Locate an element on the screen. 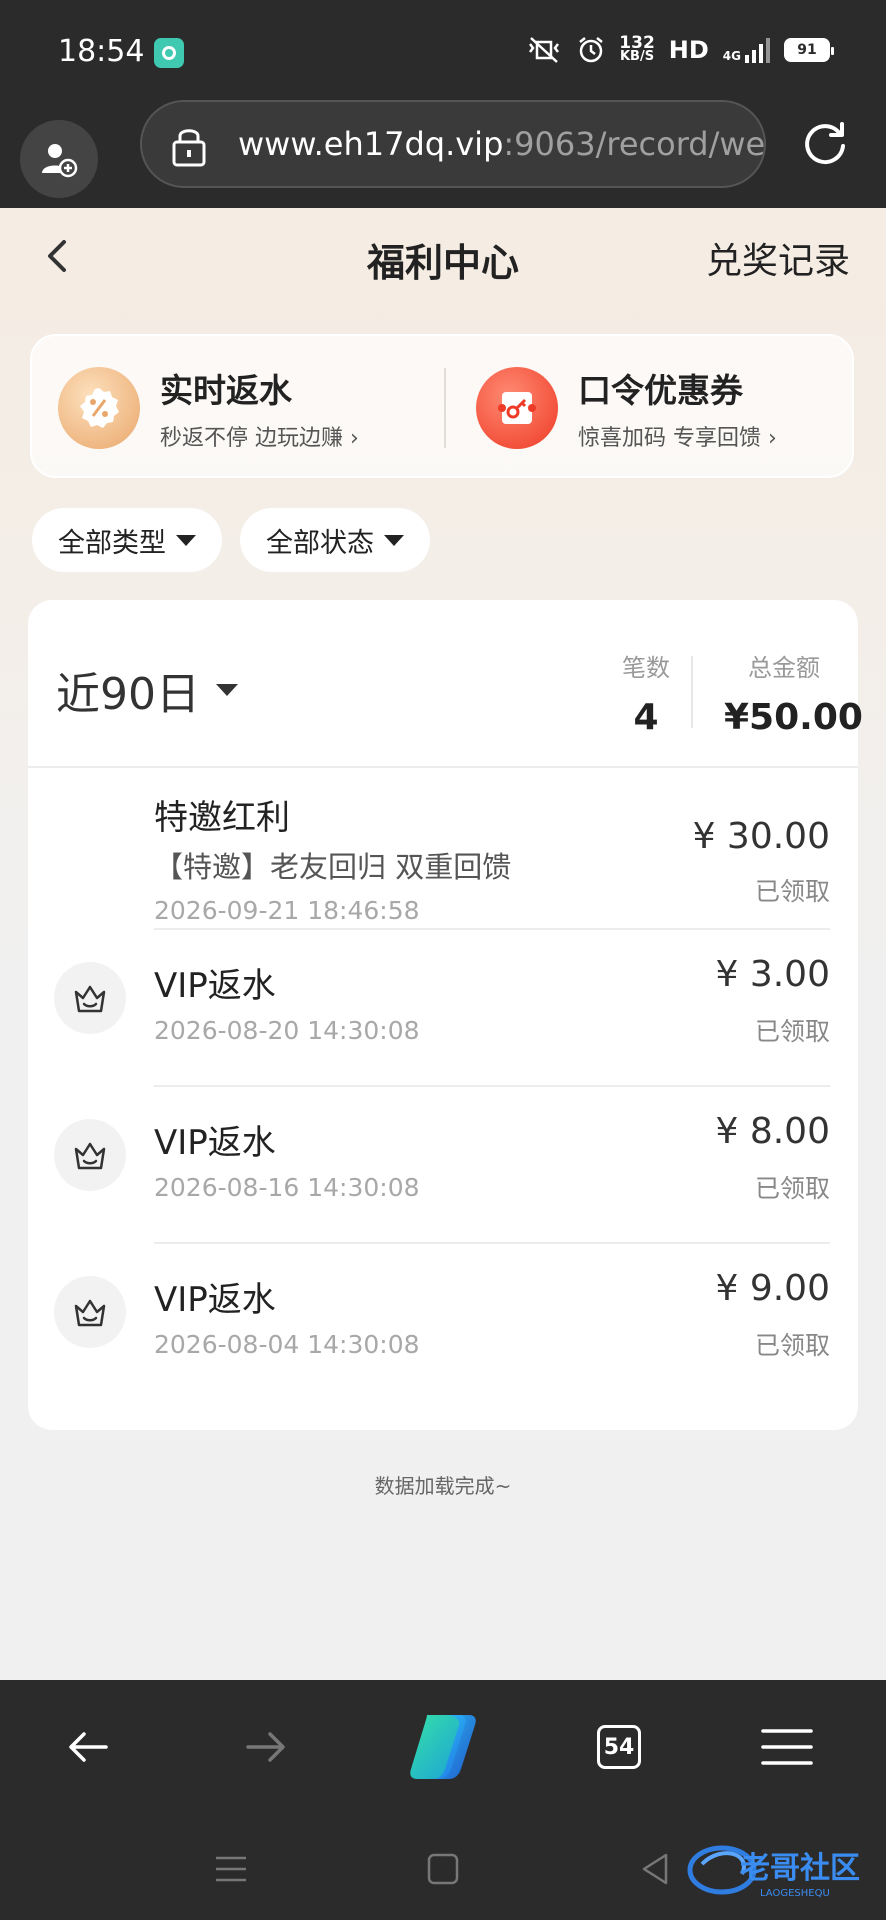  user-add-icon is located at coordinates (60, 161).